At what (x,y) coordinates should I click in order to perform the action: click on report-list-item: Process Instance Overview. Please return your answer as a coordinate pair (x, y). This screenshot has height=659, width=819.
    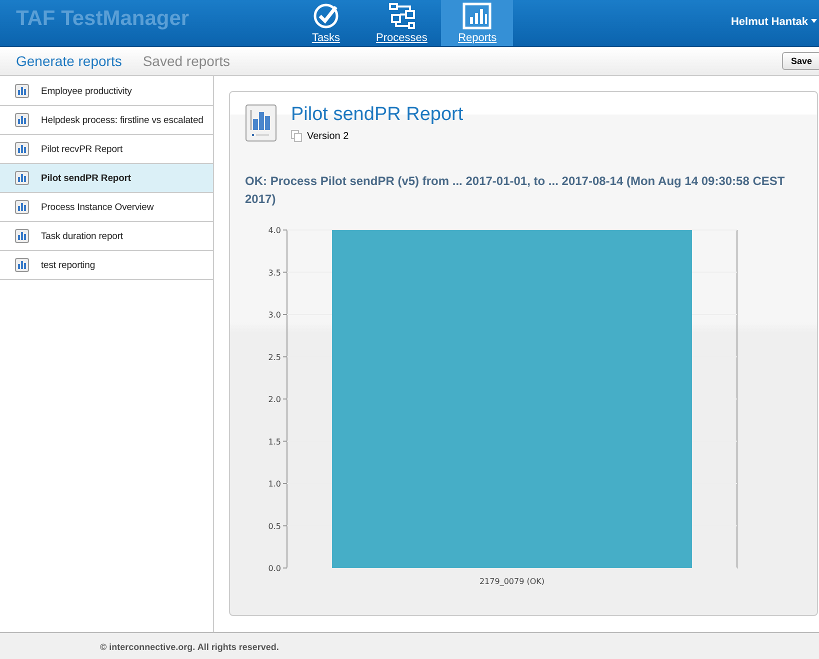
    Looking at the image, I should click on (106, 207).